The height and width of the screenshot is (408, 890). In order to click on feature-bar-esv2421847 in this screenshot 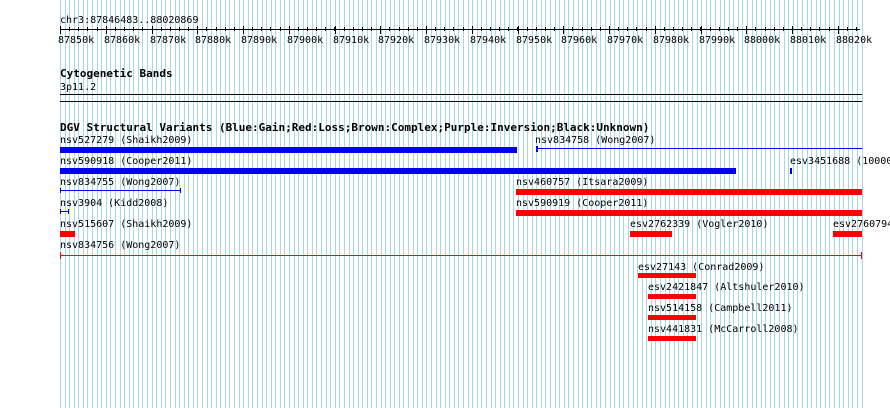, I will do `click(672, 296)`.